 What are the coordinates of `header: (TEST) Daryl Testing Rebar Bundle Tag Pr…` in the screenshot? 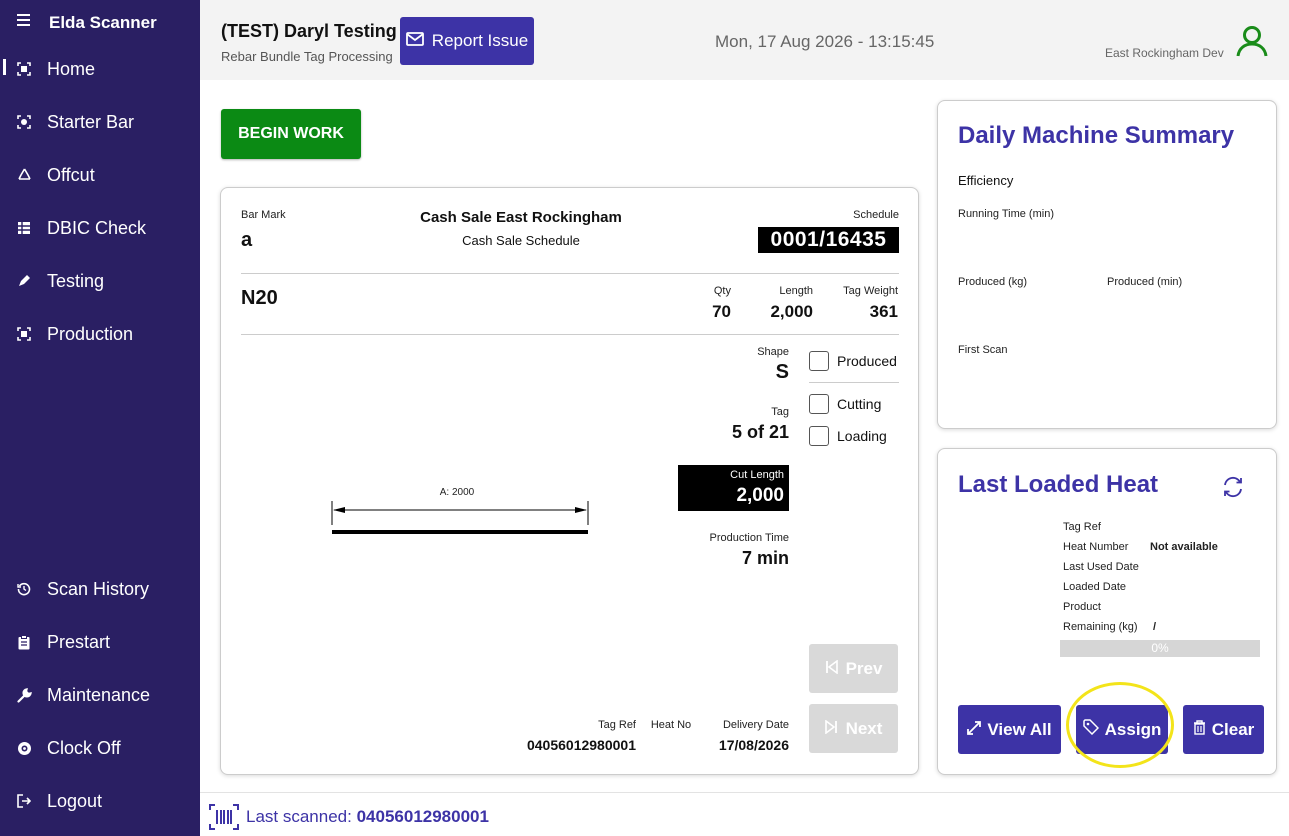 It's located at (744, 40).